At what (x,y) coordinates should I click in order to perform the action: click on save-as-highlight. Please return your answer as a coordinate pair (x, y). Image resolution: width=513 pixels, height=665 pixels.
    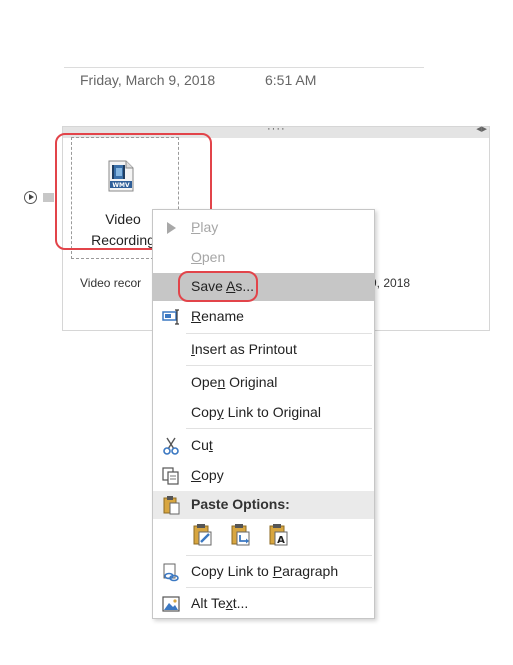
    Looking at the image, I should click on (218, 286).